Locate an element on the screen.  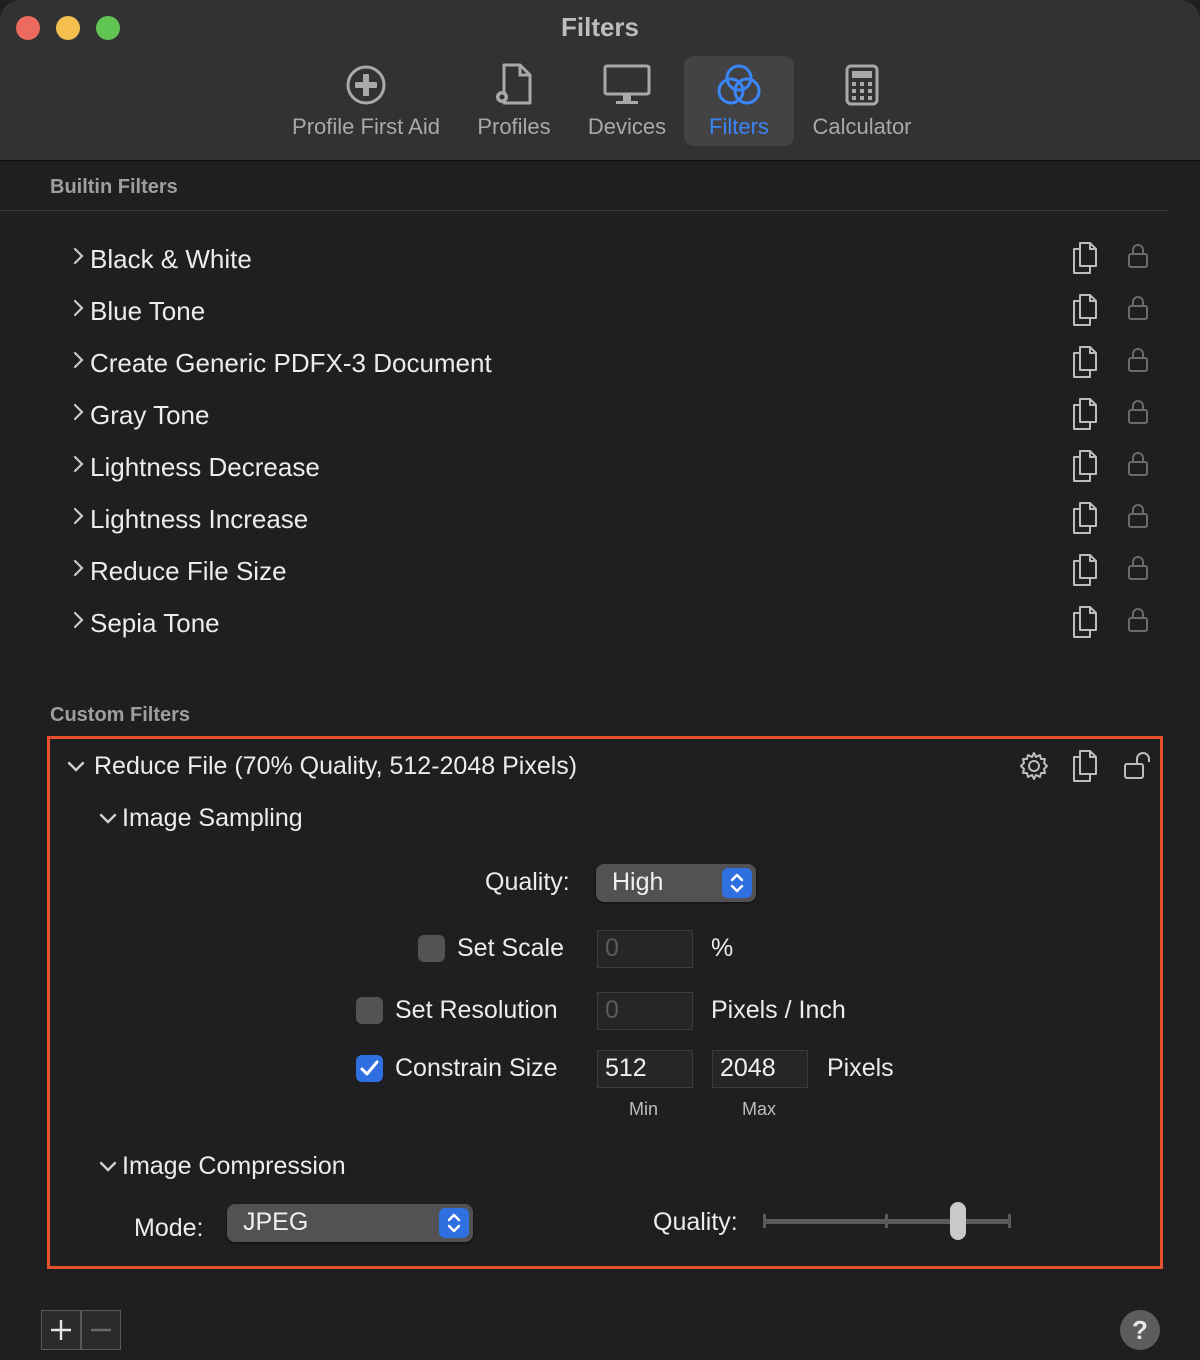
set-resolution-label: Set Resolution is located at coordinates (476, 1010).